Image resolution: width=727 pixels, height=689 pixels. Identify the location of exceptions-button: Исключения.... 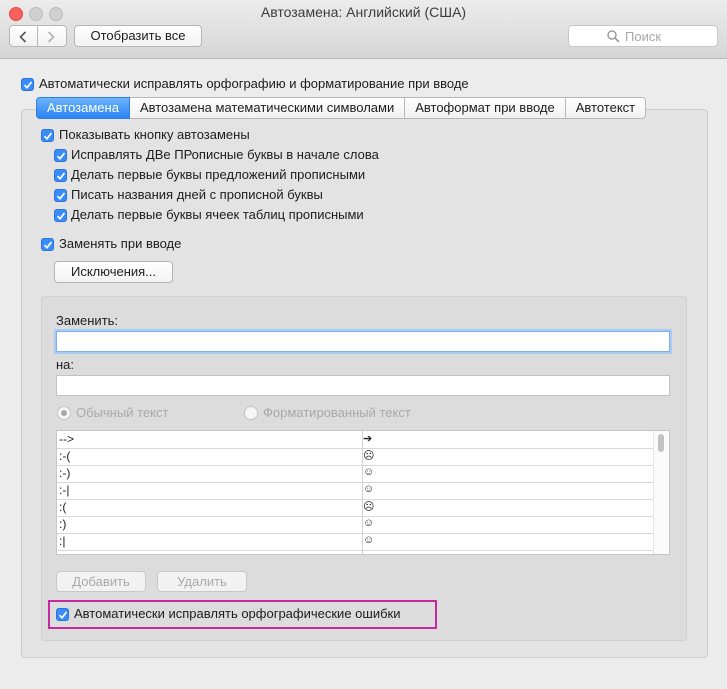
(113, 272).